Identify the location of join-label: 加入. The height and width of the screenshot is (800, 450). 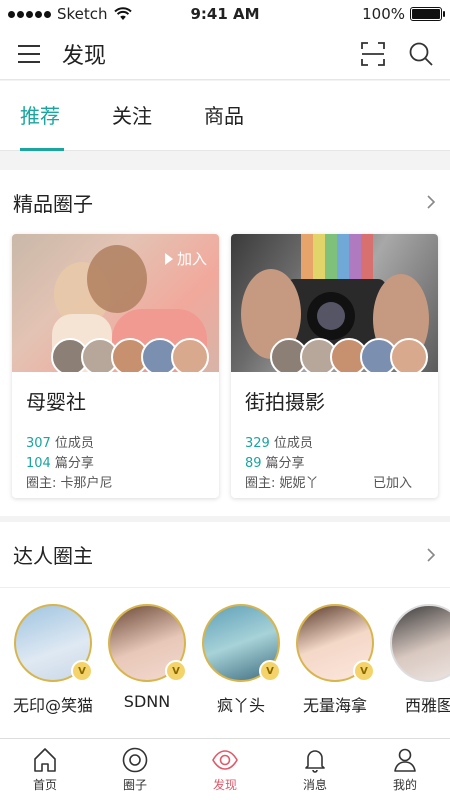
(191, 259).